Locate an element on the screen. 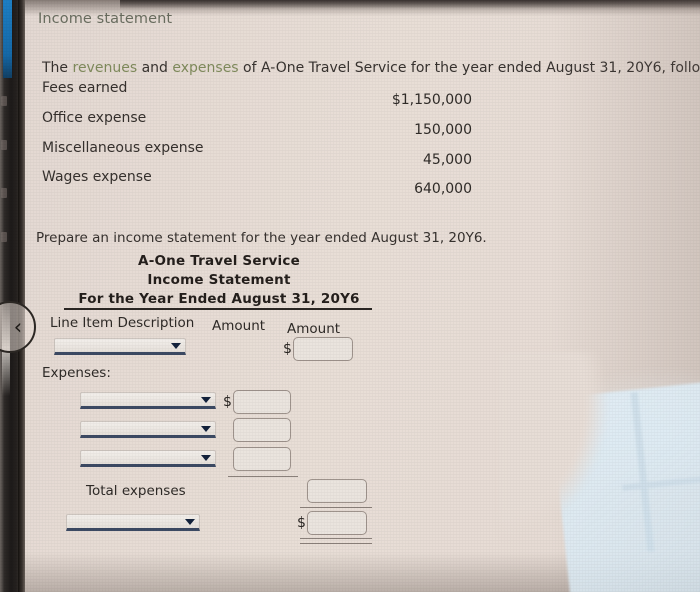 This screenshot has width=700, height=592. given-row-amount: 150,000 is located at coordinates (443, 130).